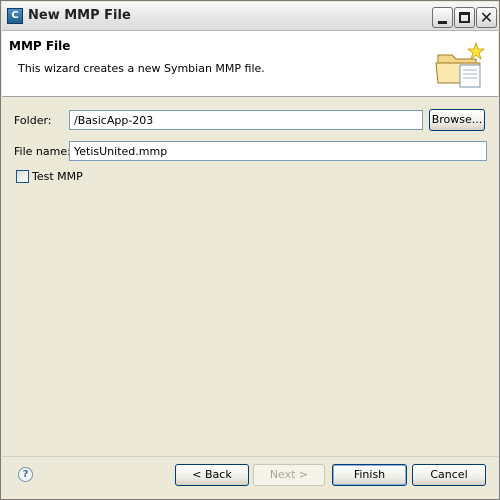 The image size is (500, 500). Describe the element at coordinates (25, 474) in the screenshot. I see `help-icon: ?` at that location.